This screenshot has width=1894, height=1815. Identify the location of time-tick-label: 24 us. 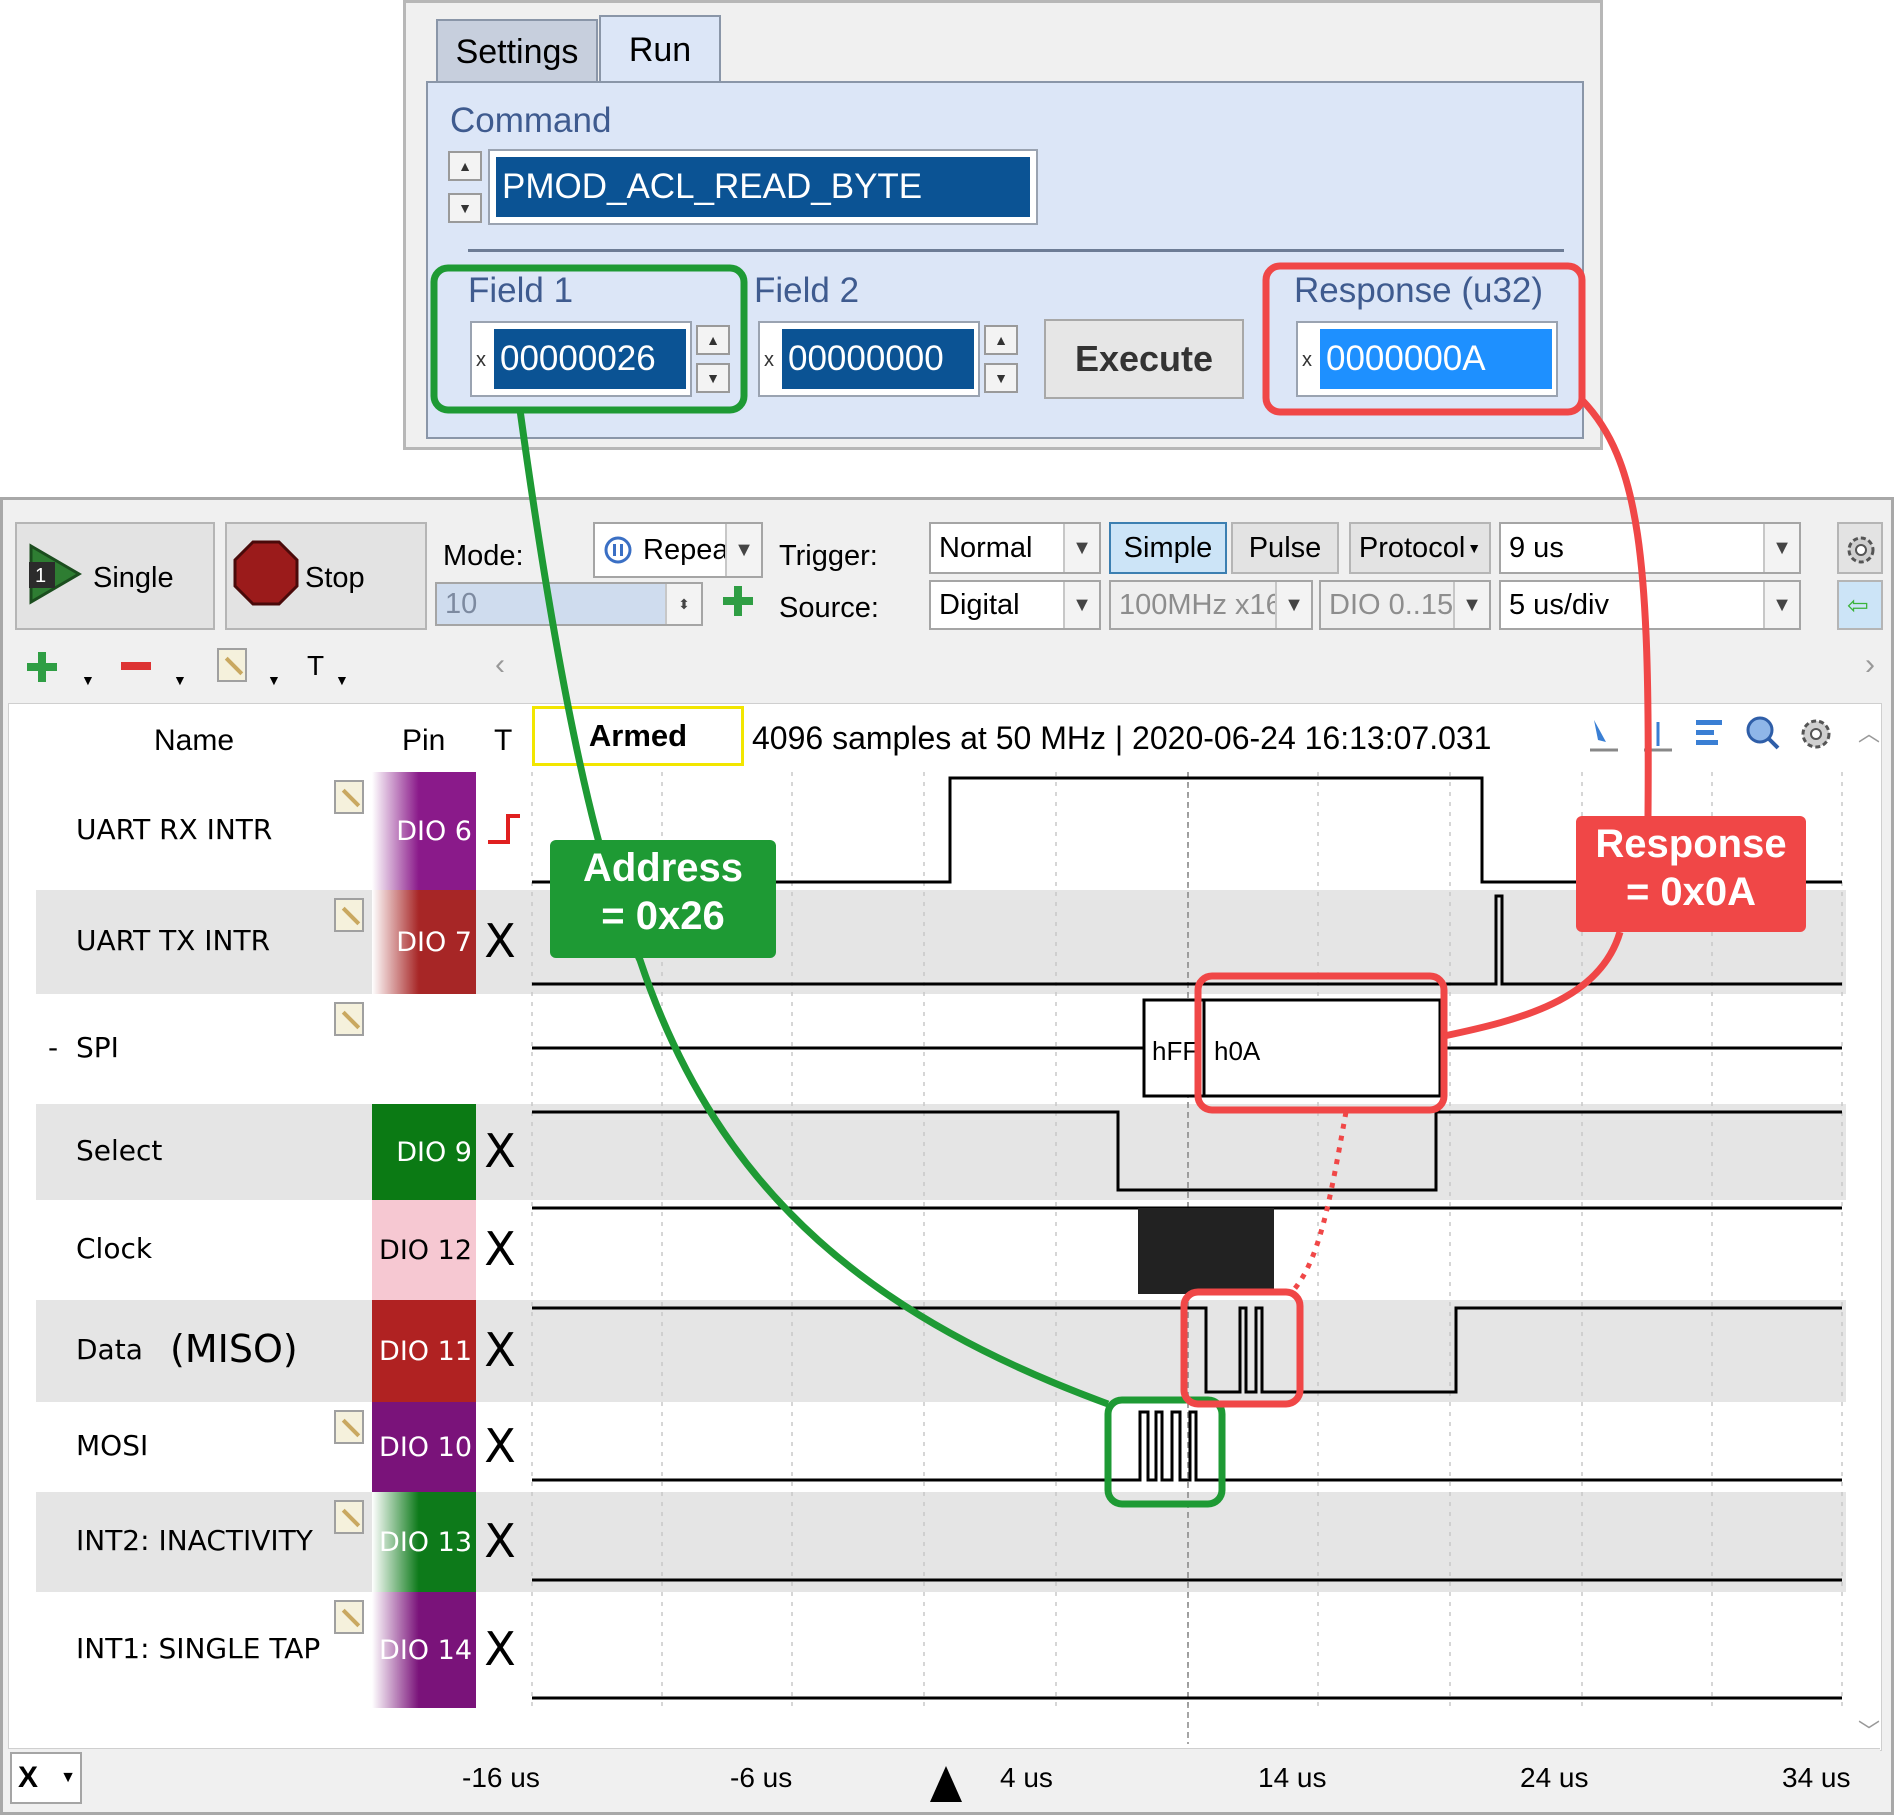
(1554, 1777).